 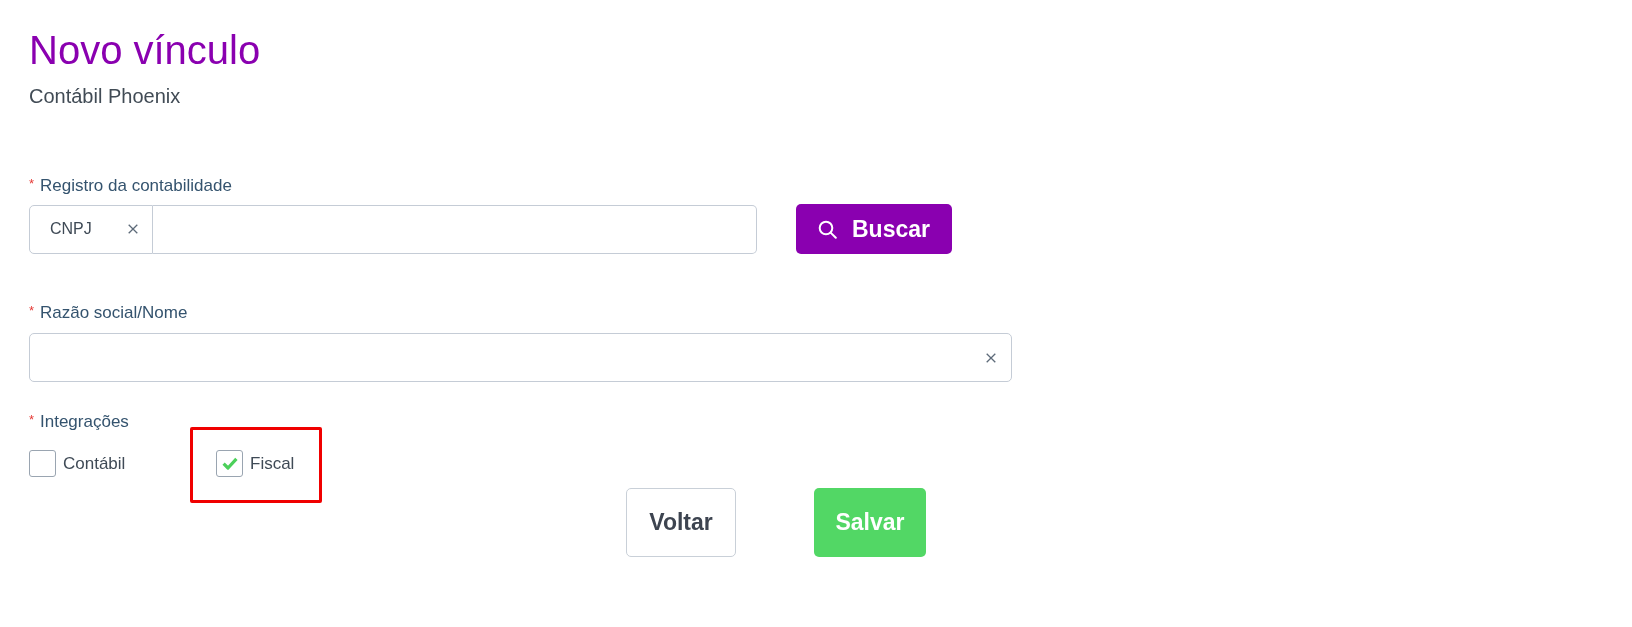 What do you see at coordinates (114, 312) in the screenshot?
I see `field-label: Razão social/Nome` at bounding box center [114, 312].